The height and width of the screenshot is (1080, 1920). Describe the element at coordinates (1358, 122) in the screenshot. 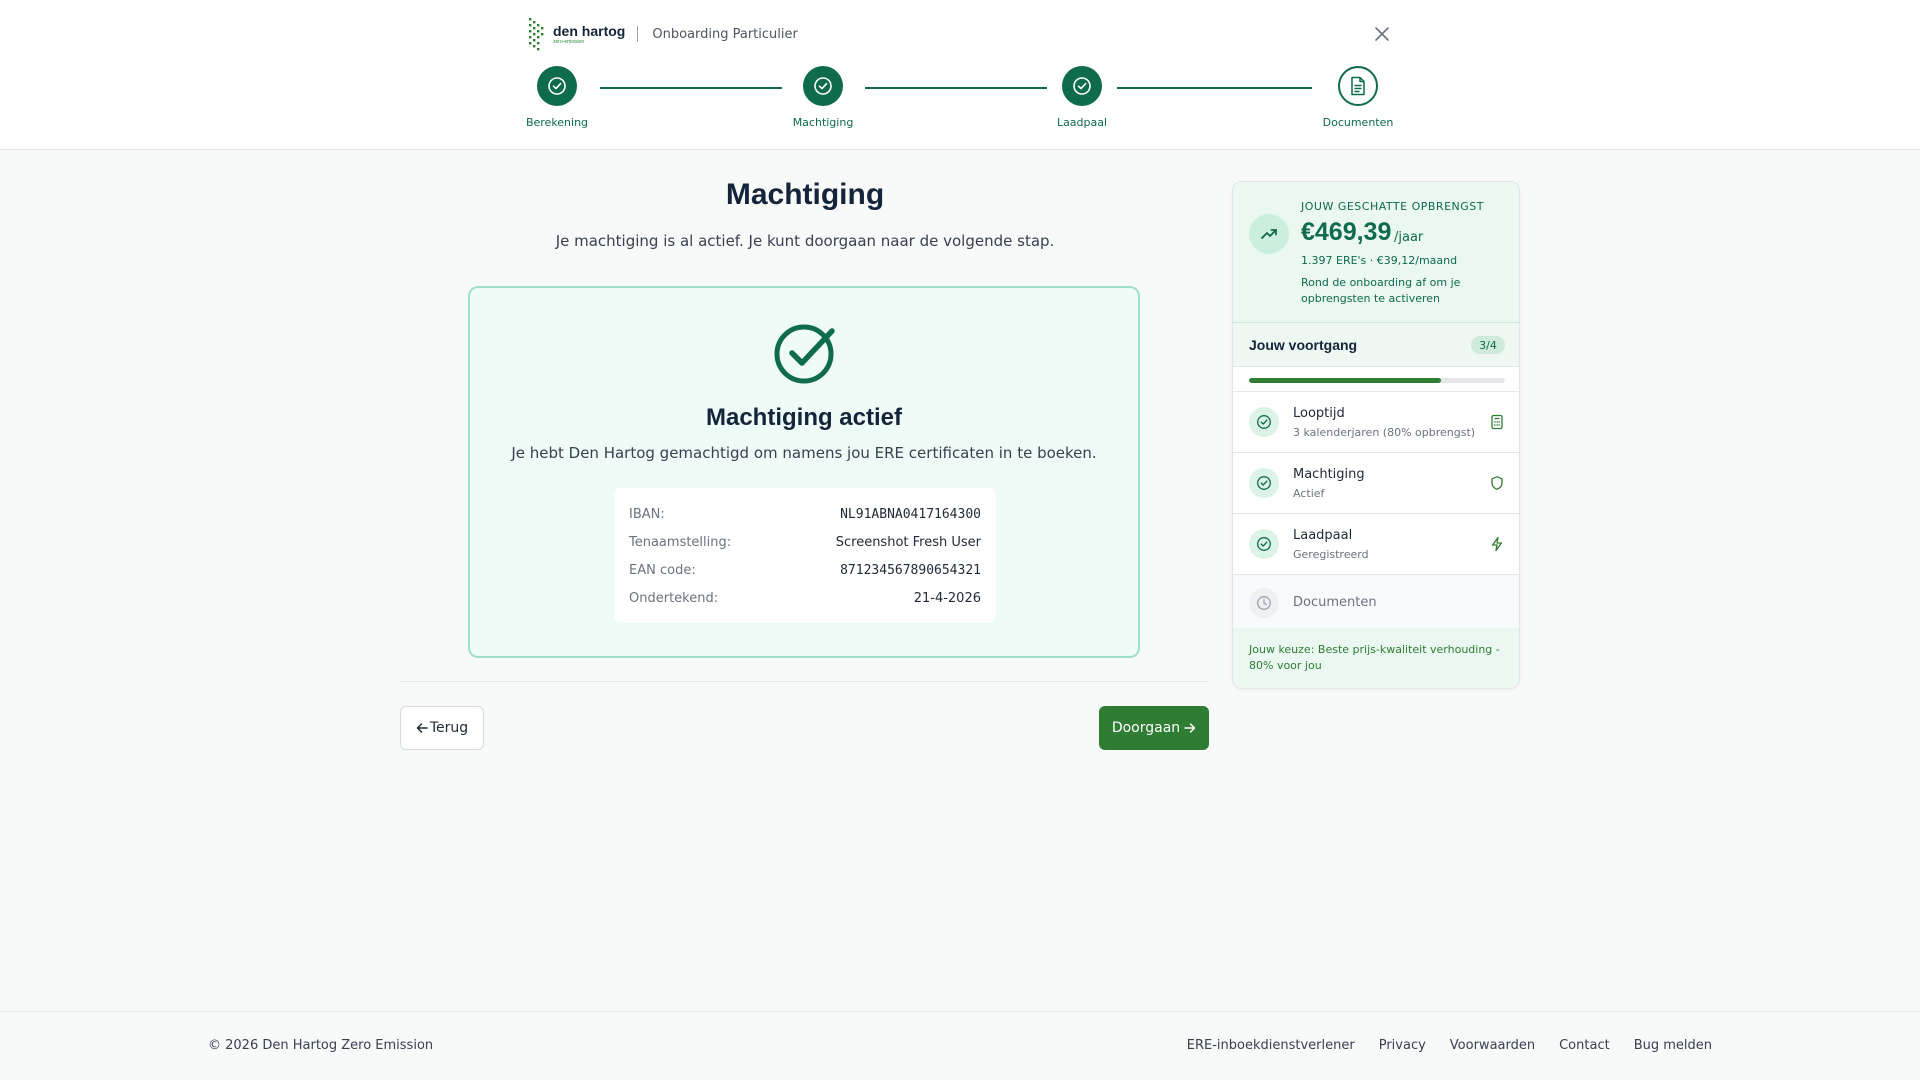

I see `step-label: Documenten` at that location.